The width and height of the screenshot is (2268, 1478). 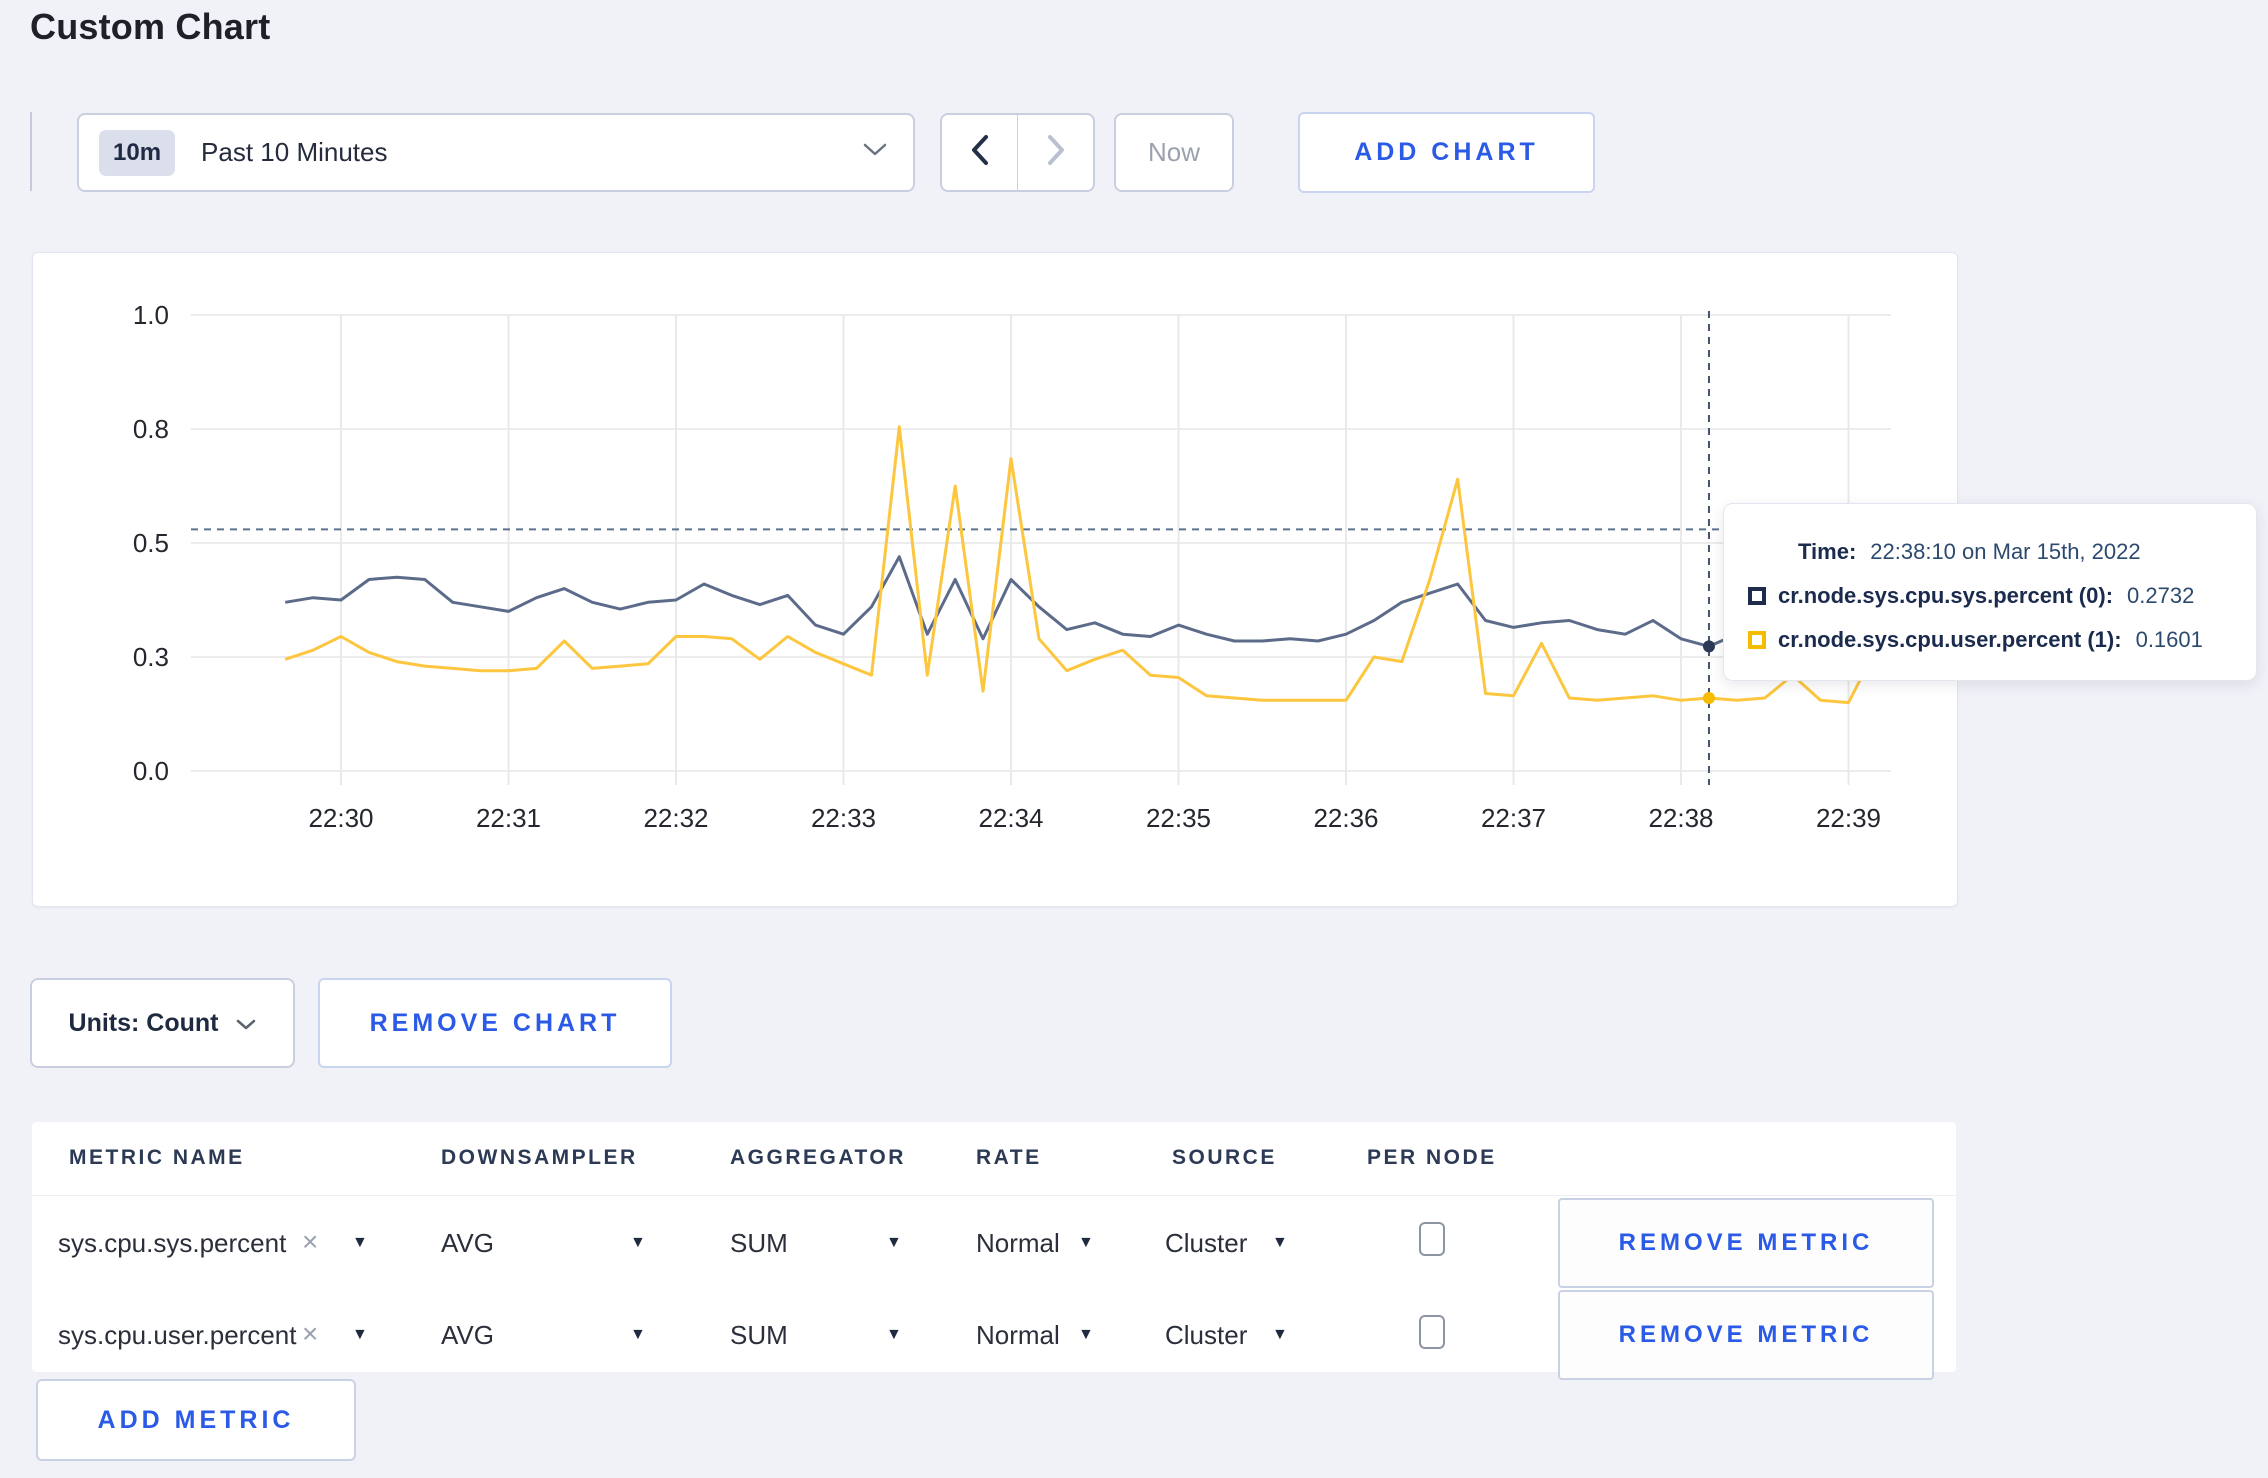 I want to click on col-header-metric-name: METRIC NAME, so click(x=157, y=1157).